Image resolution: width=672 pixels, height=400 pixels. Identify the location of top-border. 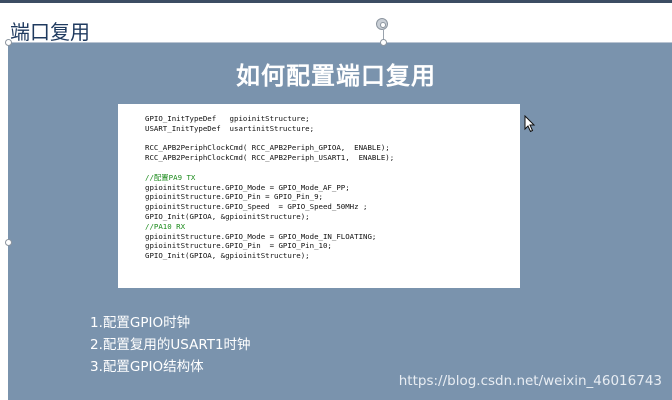
(336, 1).